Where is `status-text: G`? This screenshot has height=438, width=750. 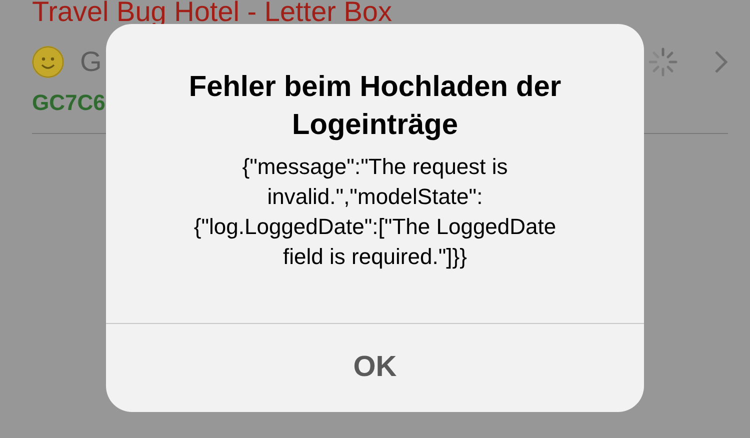
status-text: G is located at coordinates (91, 62).